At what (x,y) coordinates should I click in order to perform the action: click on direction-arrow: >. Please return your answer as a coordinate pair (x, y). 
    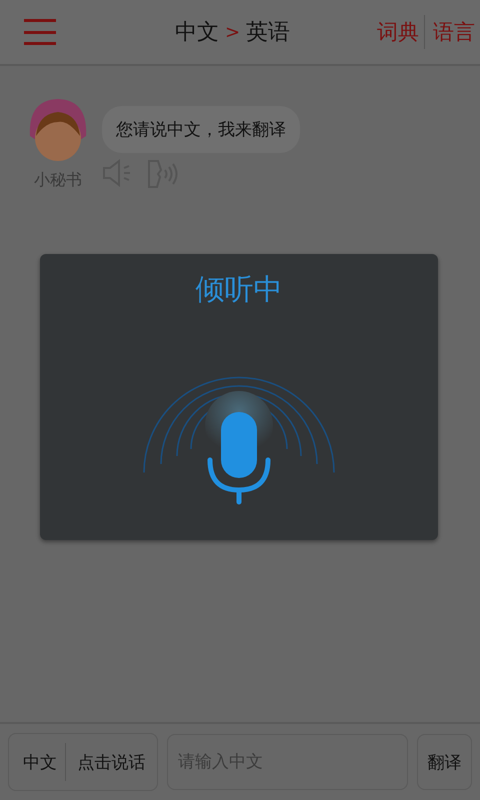
    Looking at the image, I should click on (232, 32).